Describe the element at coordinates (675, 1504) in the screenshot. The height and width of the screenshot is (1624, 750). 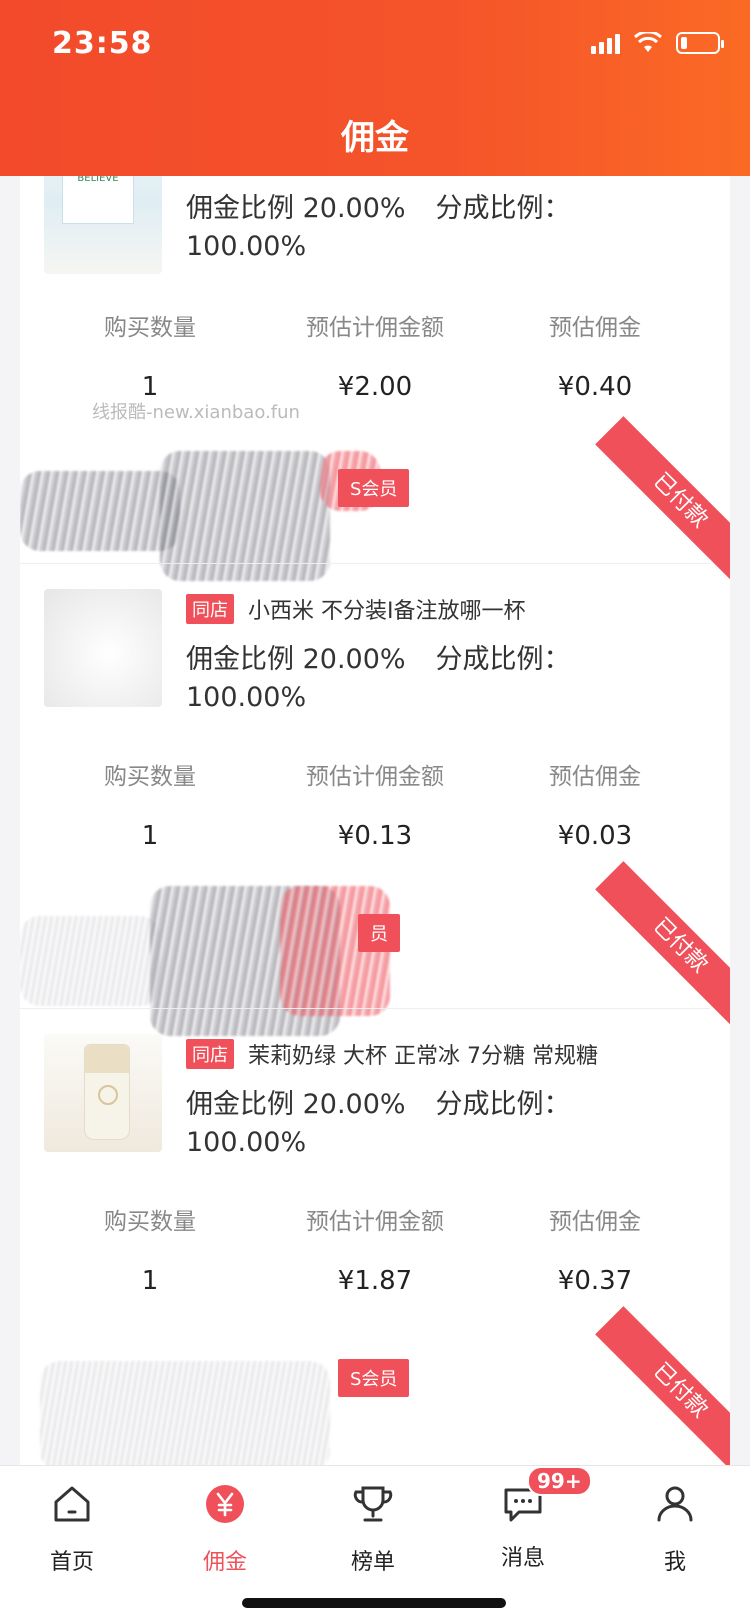
I see `user-icon` at that location.